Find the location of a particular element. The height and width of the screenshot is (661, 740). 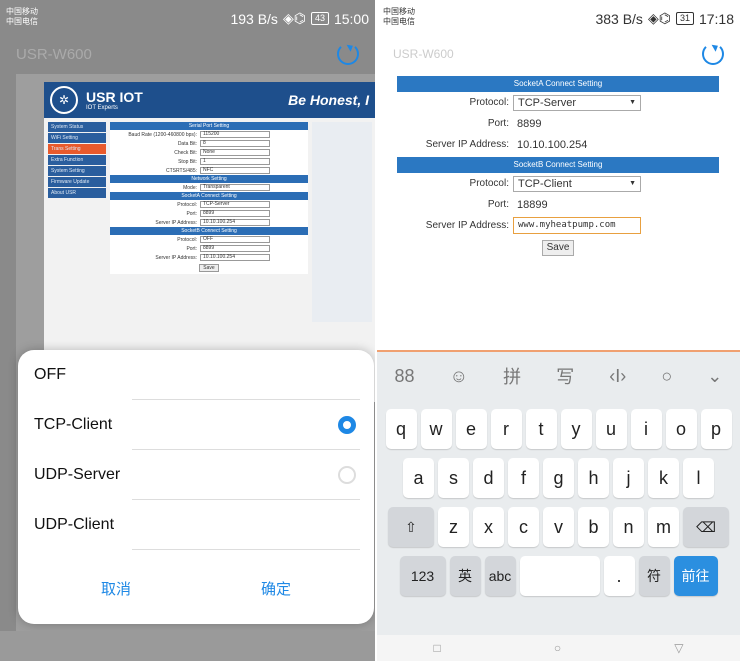

socketb-ip-input: 10.10.100.254 is located at coordinates (235, 257).